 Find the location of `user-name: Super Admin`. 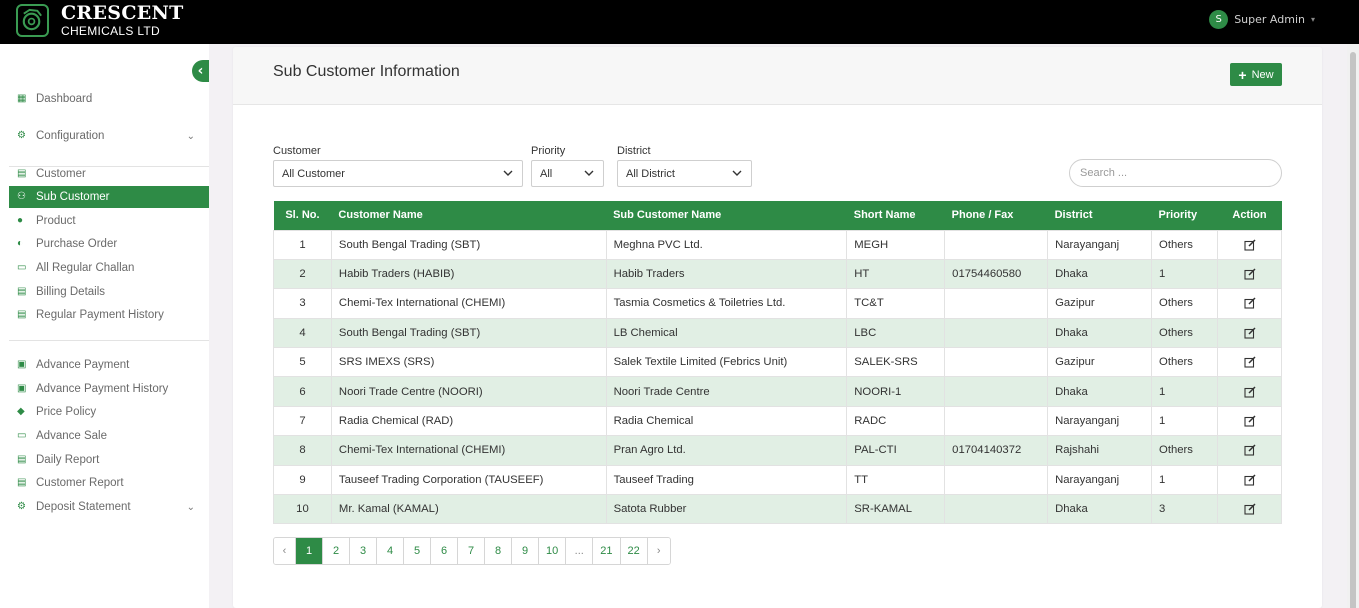

user-name: Super Admin is located at coordinates (1269, 19).